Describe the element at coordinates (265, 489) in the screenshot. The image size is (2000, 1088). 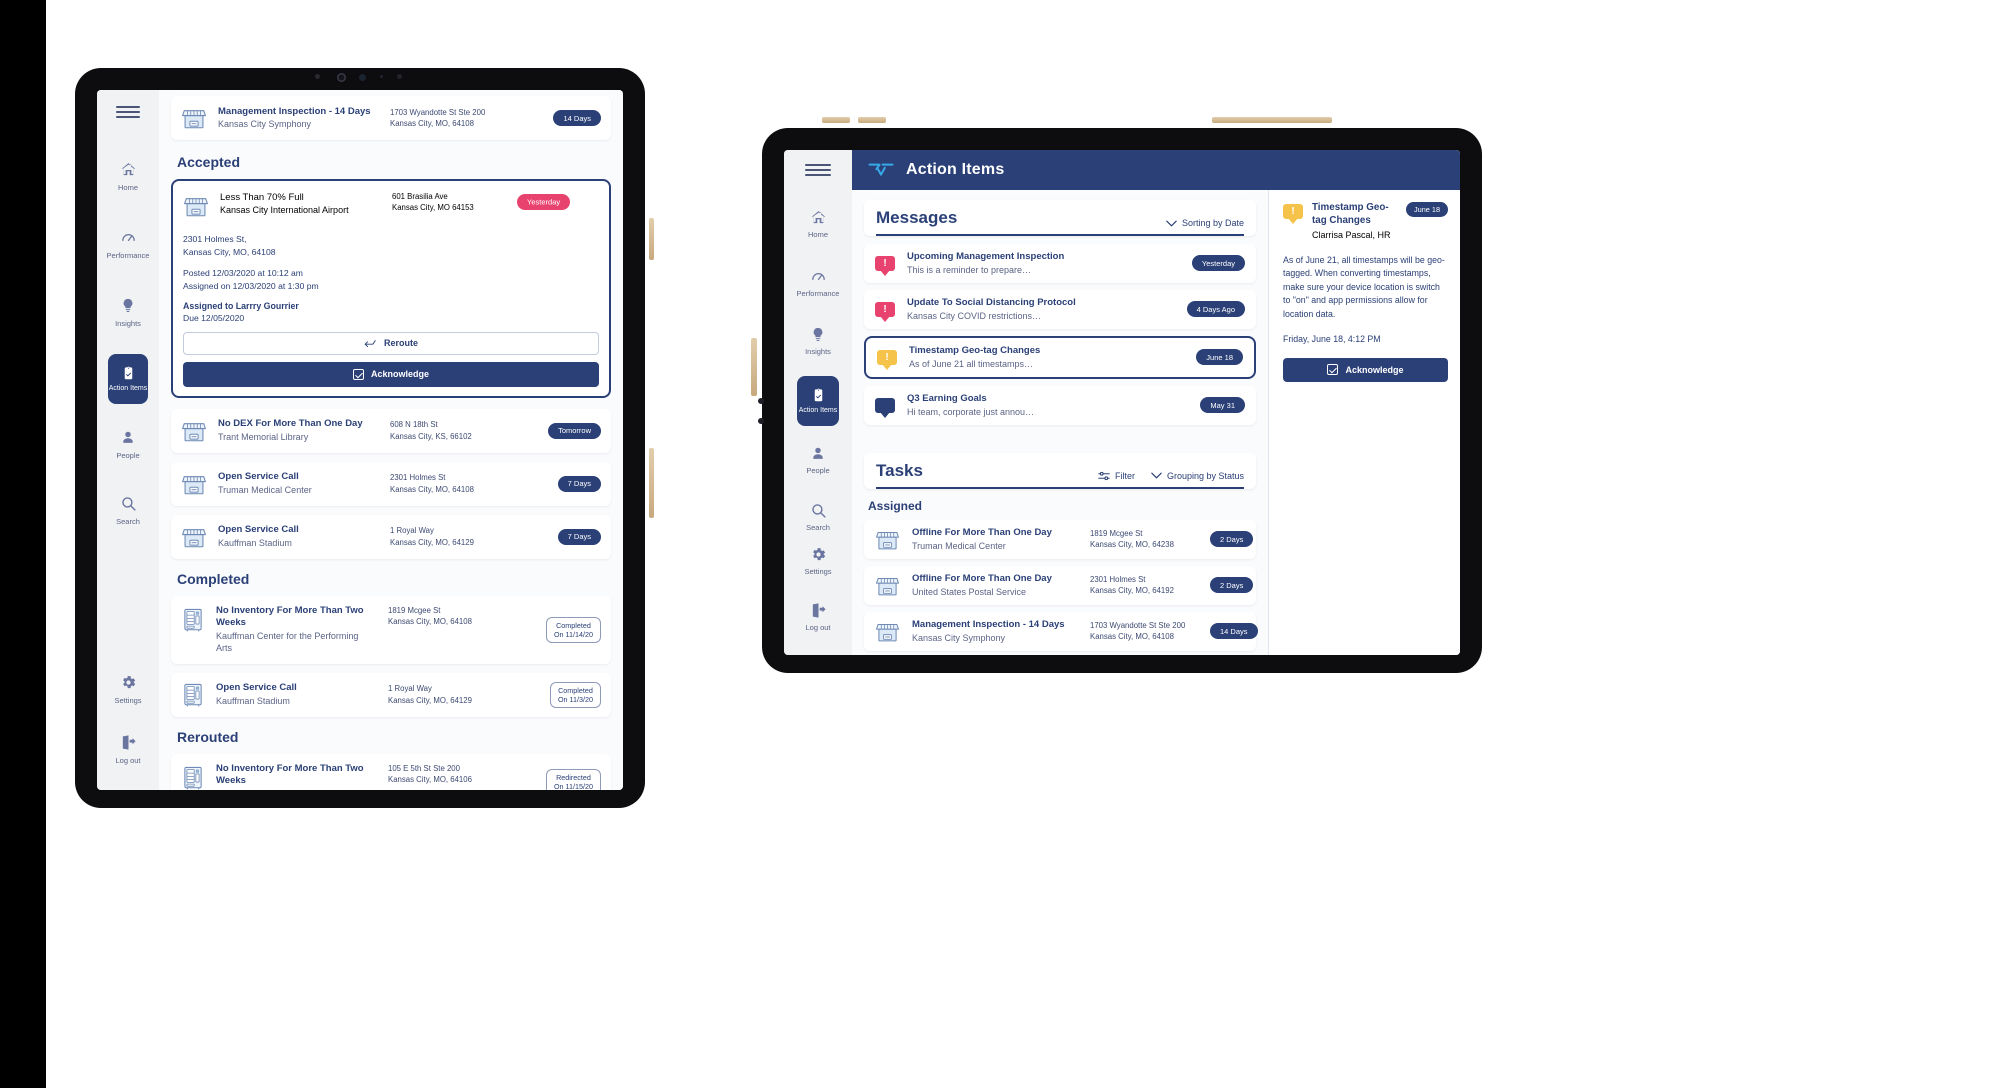
I see `table-row-subtitle: Truman Medical Center` at that location.